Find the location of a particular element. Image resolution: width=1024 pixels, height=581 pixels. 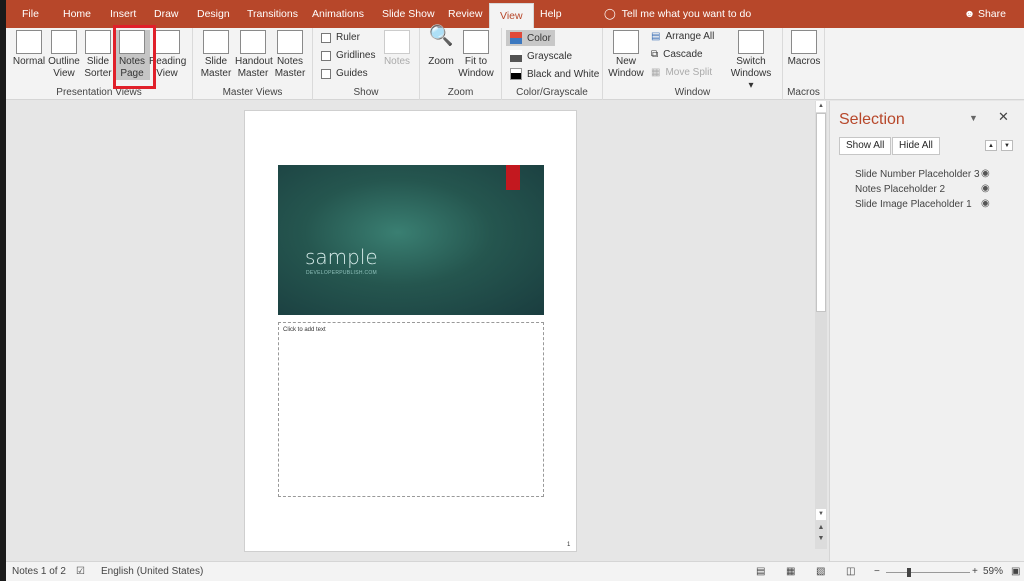

highlight-box is located at coordinates (134, 57).